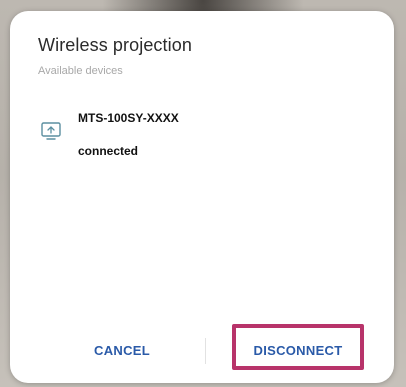  Describe the element at coordinates (205, 351) in the screenshot. I see `button-divider` at that location.